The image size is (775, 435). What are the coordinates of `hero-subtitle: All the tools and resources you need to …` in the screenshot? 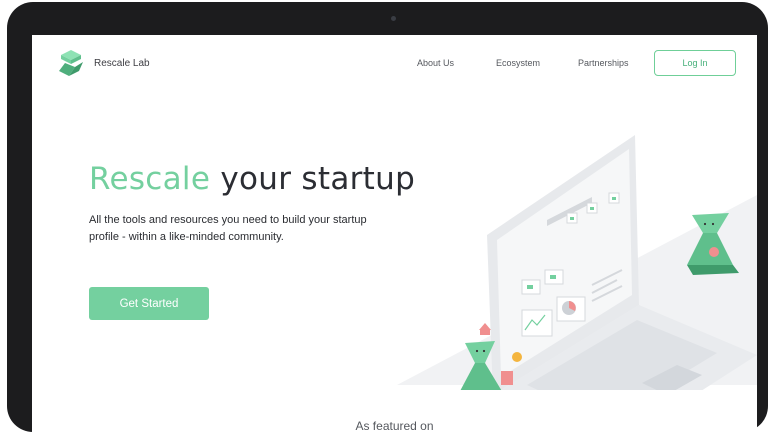 It's located at (228, 228).